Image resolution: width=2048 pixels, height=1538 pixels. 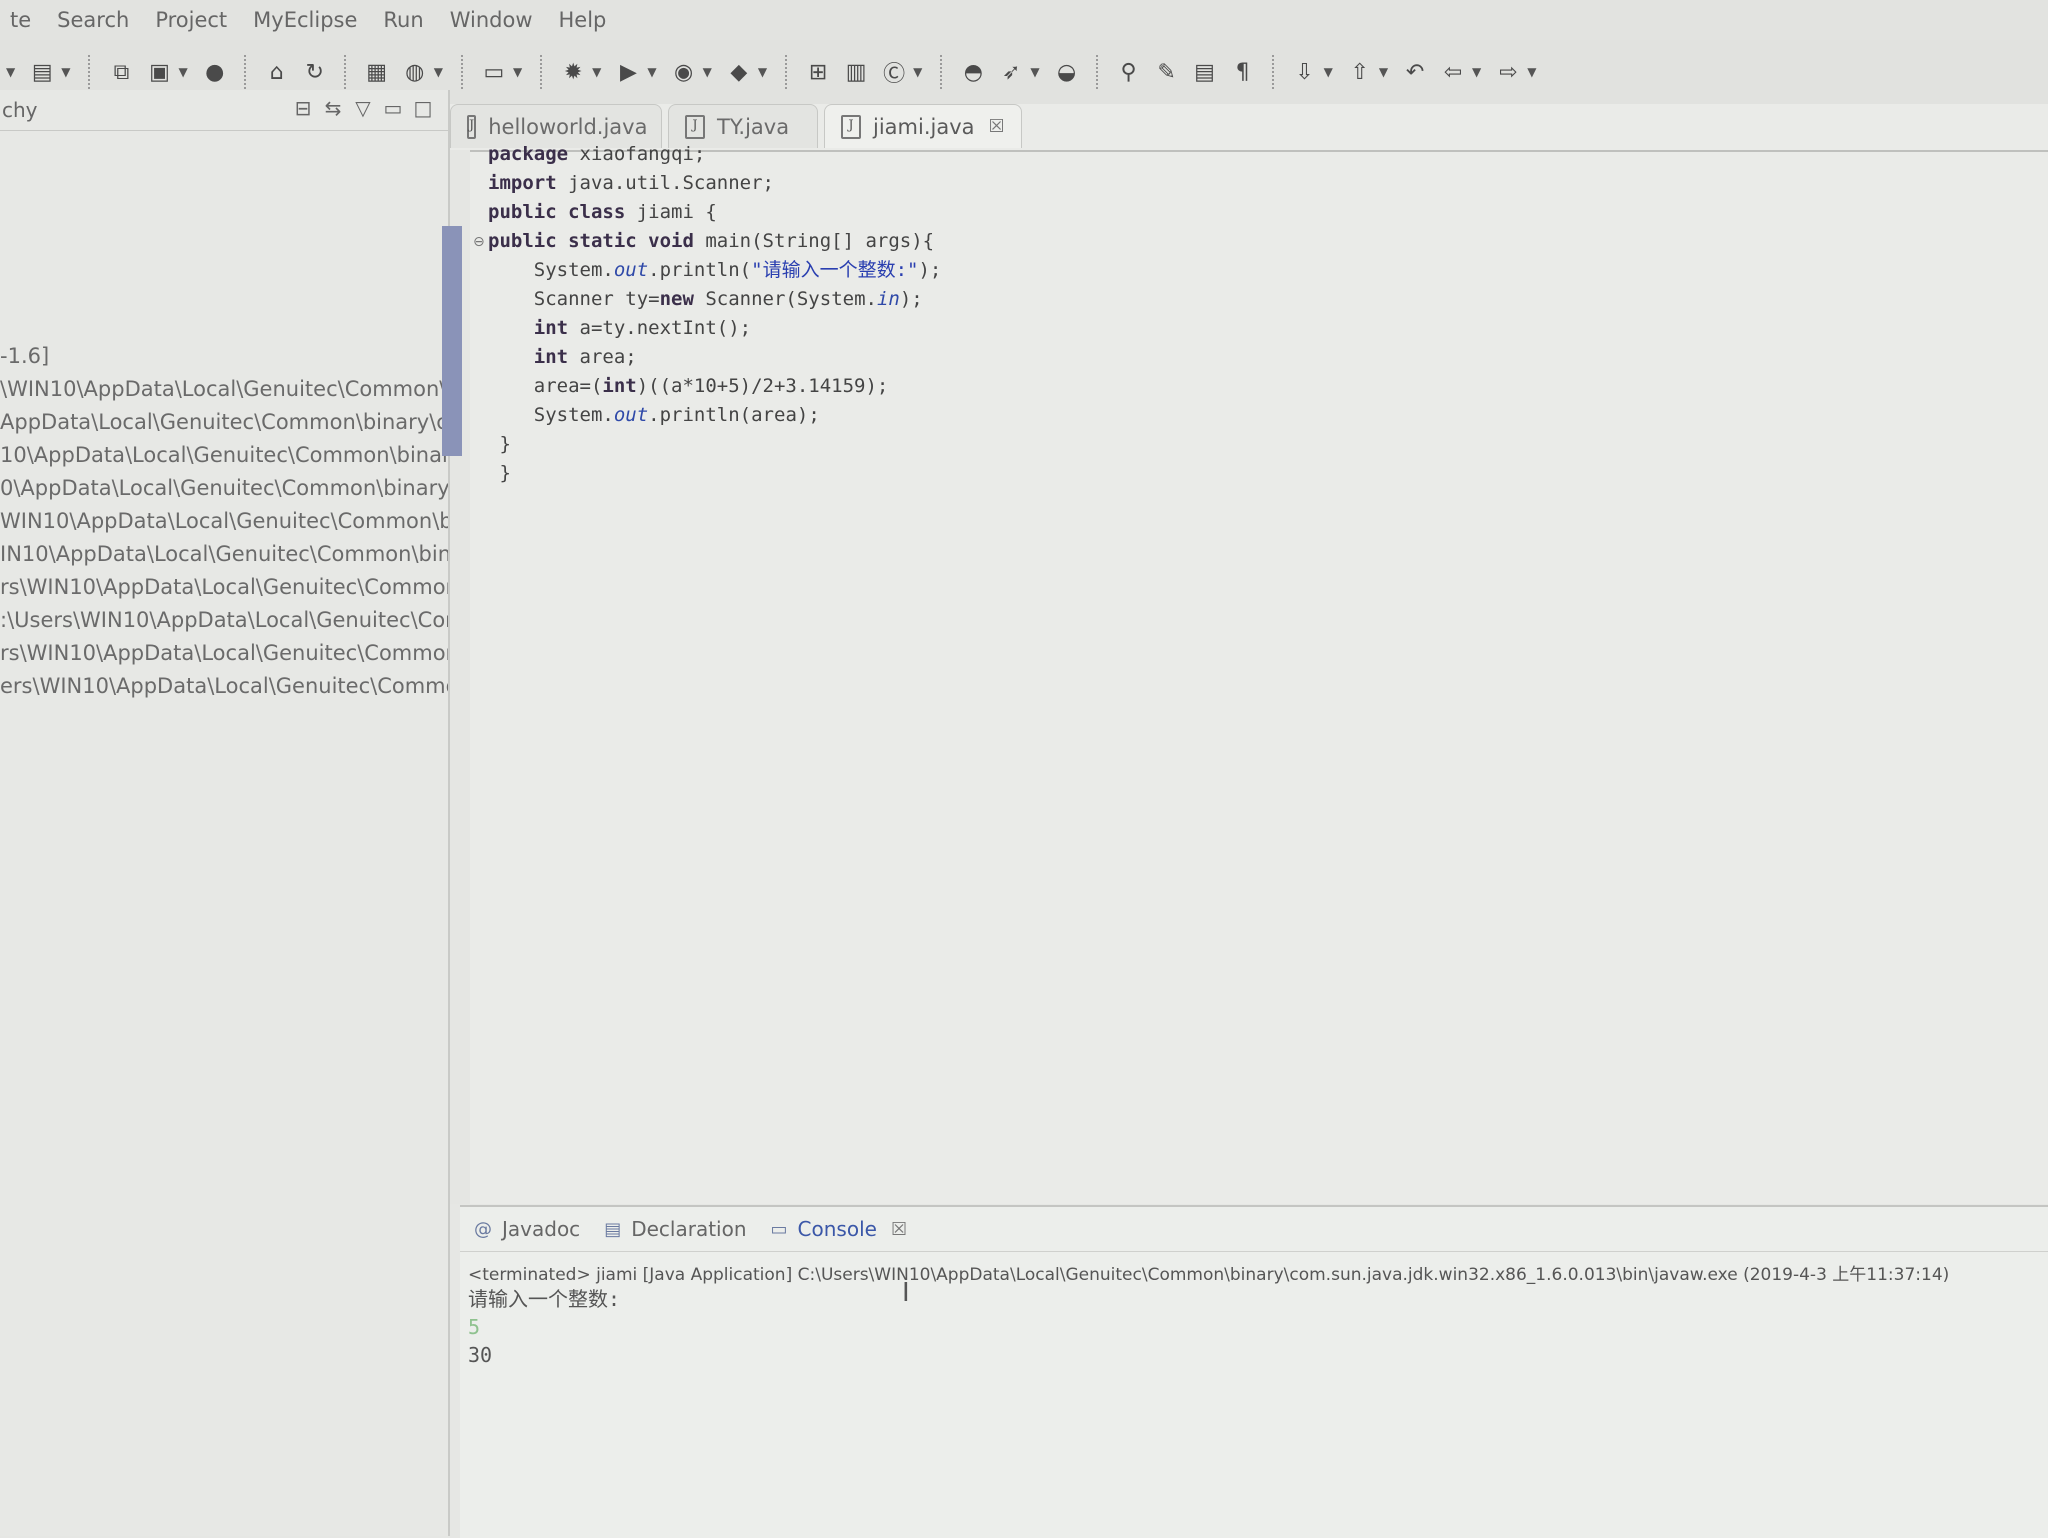 What do you see at coordinates (628, 72) in the screenshot?
I see `run-icon: ▶` at bounding box center [628, 72].